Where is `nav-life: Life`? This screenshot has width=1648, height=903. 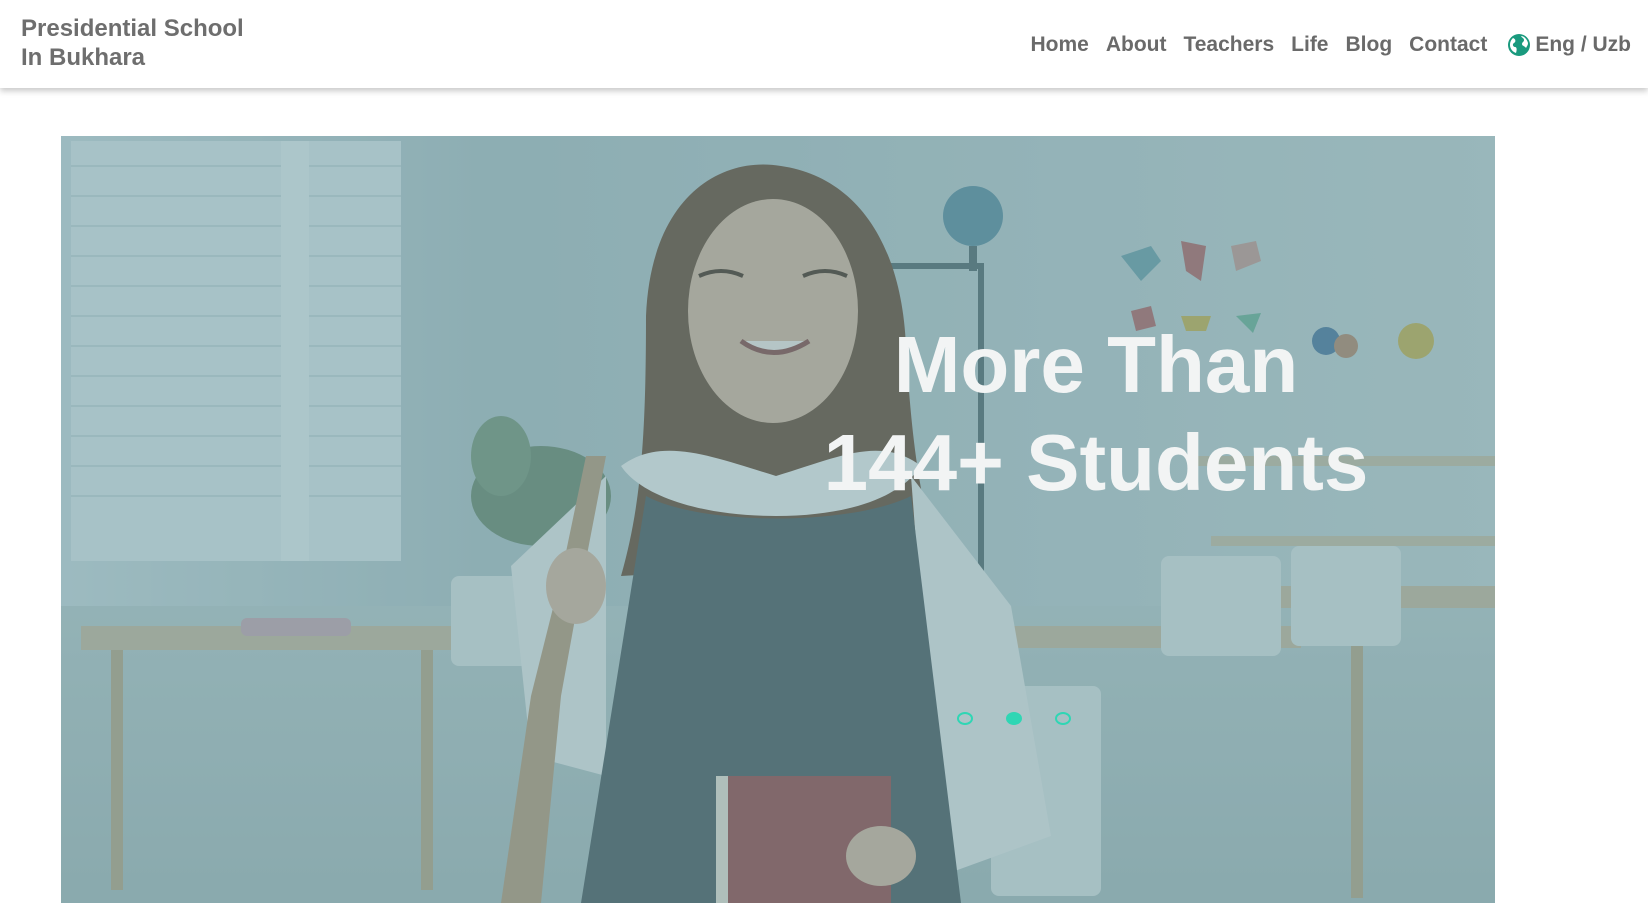
nav-life: Life is located at coordinates (1309, 45).